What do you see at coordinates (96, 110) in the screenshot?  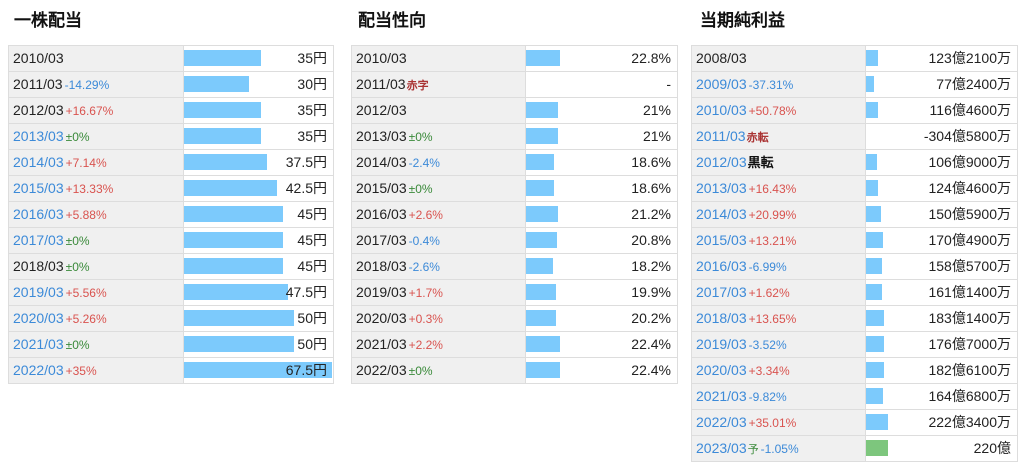 I see `year-cell: 2012/03 +16.67%` at bounding box center [96, 110].